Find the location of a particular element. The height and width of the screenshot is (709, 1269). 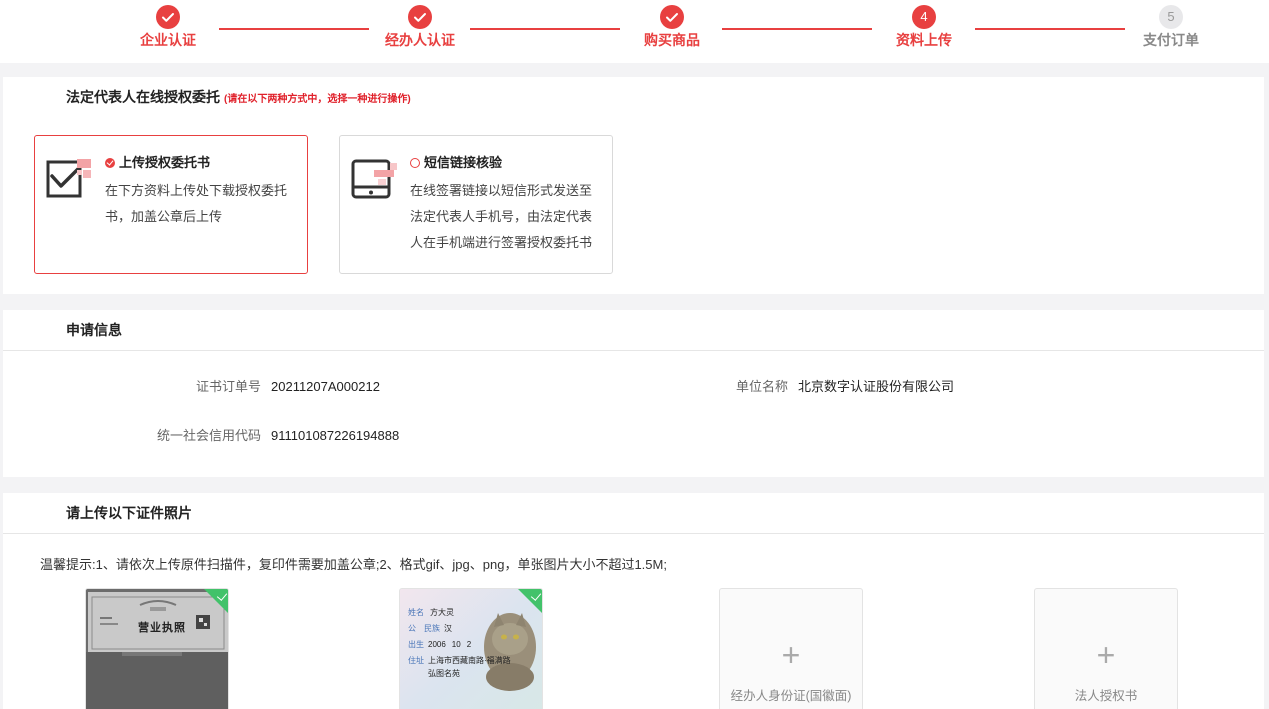

id-card-text: 姓名 方大灵 公民族汉 出生 2006 10 2 住址 上海市西藏南路·福满路 弘图名苑 is located at coordinates (459, 642).